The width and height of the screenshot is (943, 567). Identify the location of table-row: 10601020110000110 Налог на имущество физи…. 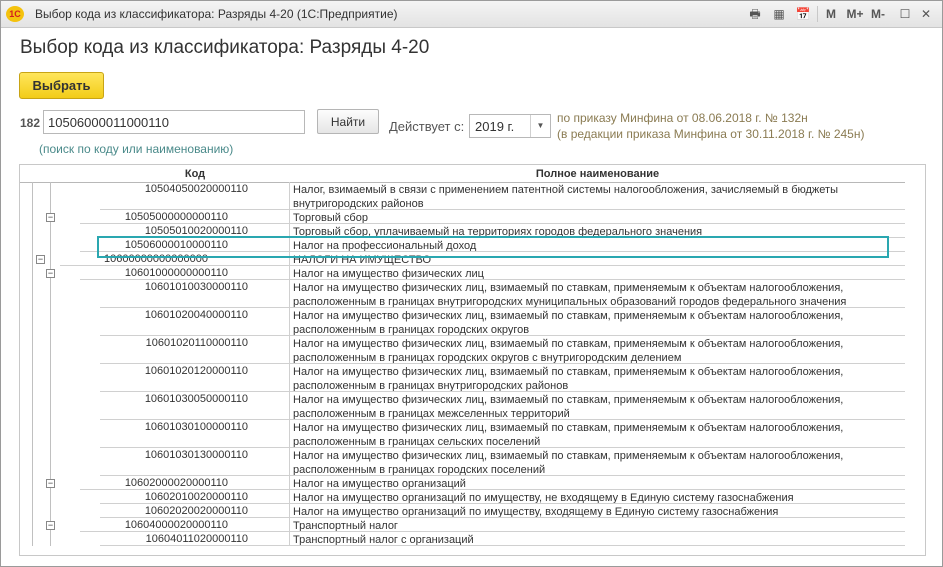
(462, 350).